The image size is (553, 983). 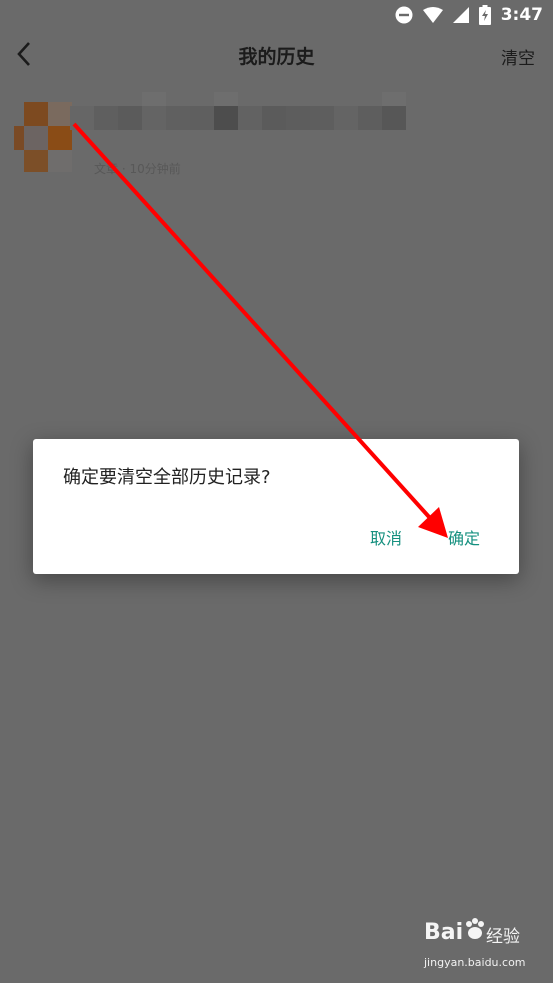 I want to click on page-title: 我的历史, so click(x=276, y=57).